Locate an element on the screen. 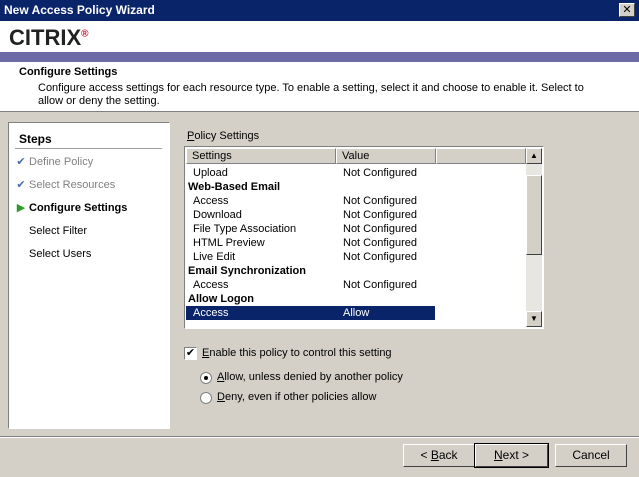  list-item-selected: Access Allow is located at coordinates (310, 313).